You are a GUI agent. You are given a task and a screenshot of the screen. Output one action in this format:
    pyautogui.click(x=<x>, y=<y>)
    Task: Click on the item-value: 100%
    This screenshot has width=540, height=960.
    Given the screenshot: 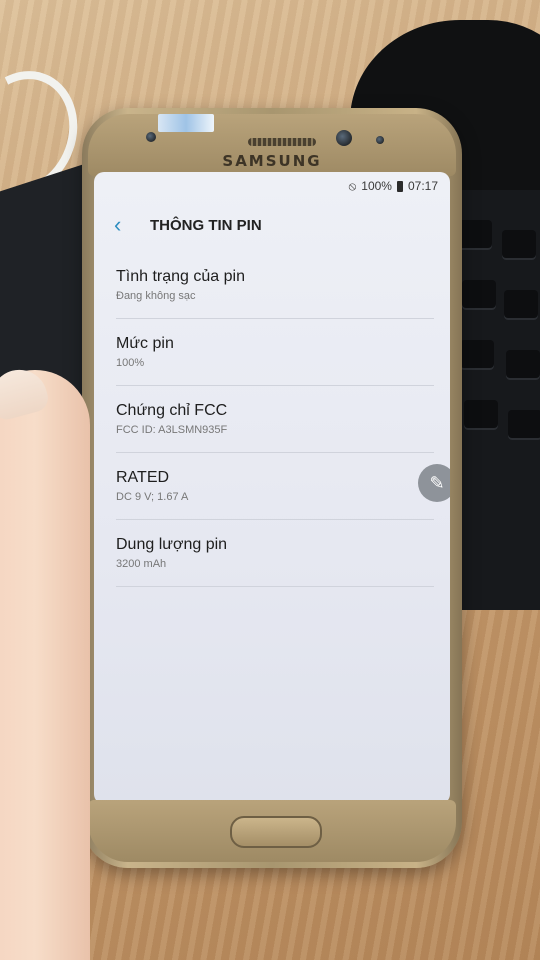 What is the action you would take?
    pyautogui.click(x=130, y=363)
    